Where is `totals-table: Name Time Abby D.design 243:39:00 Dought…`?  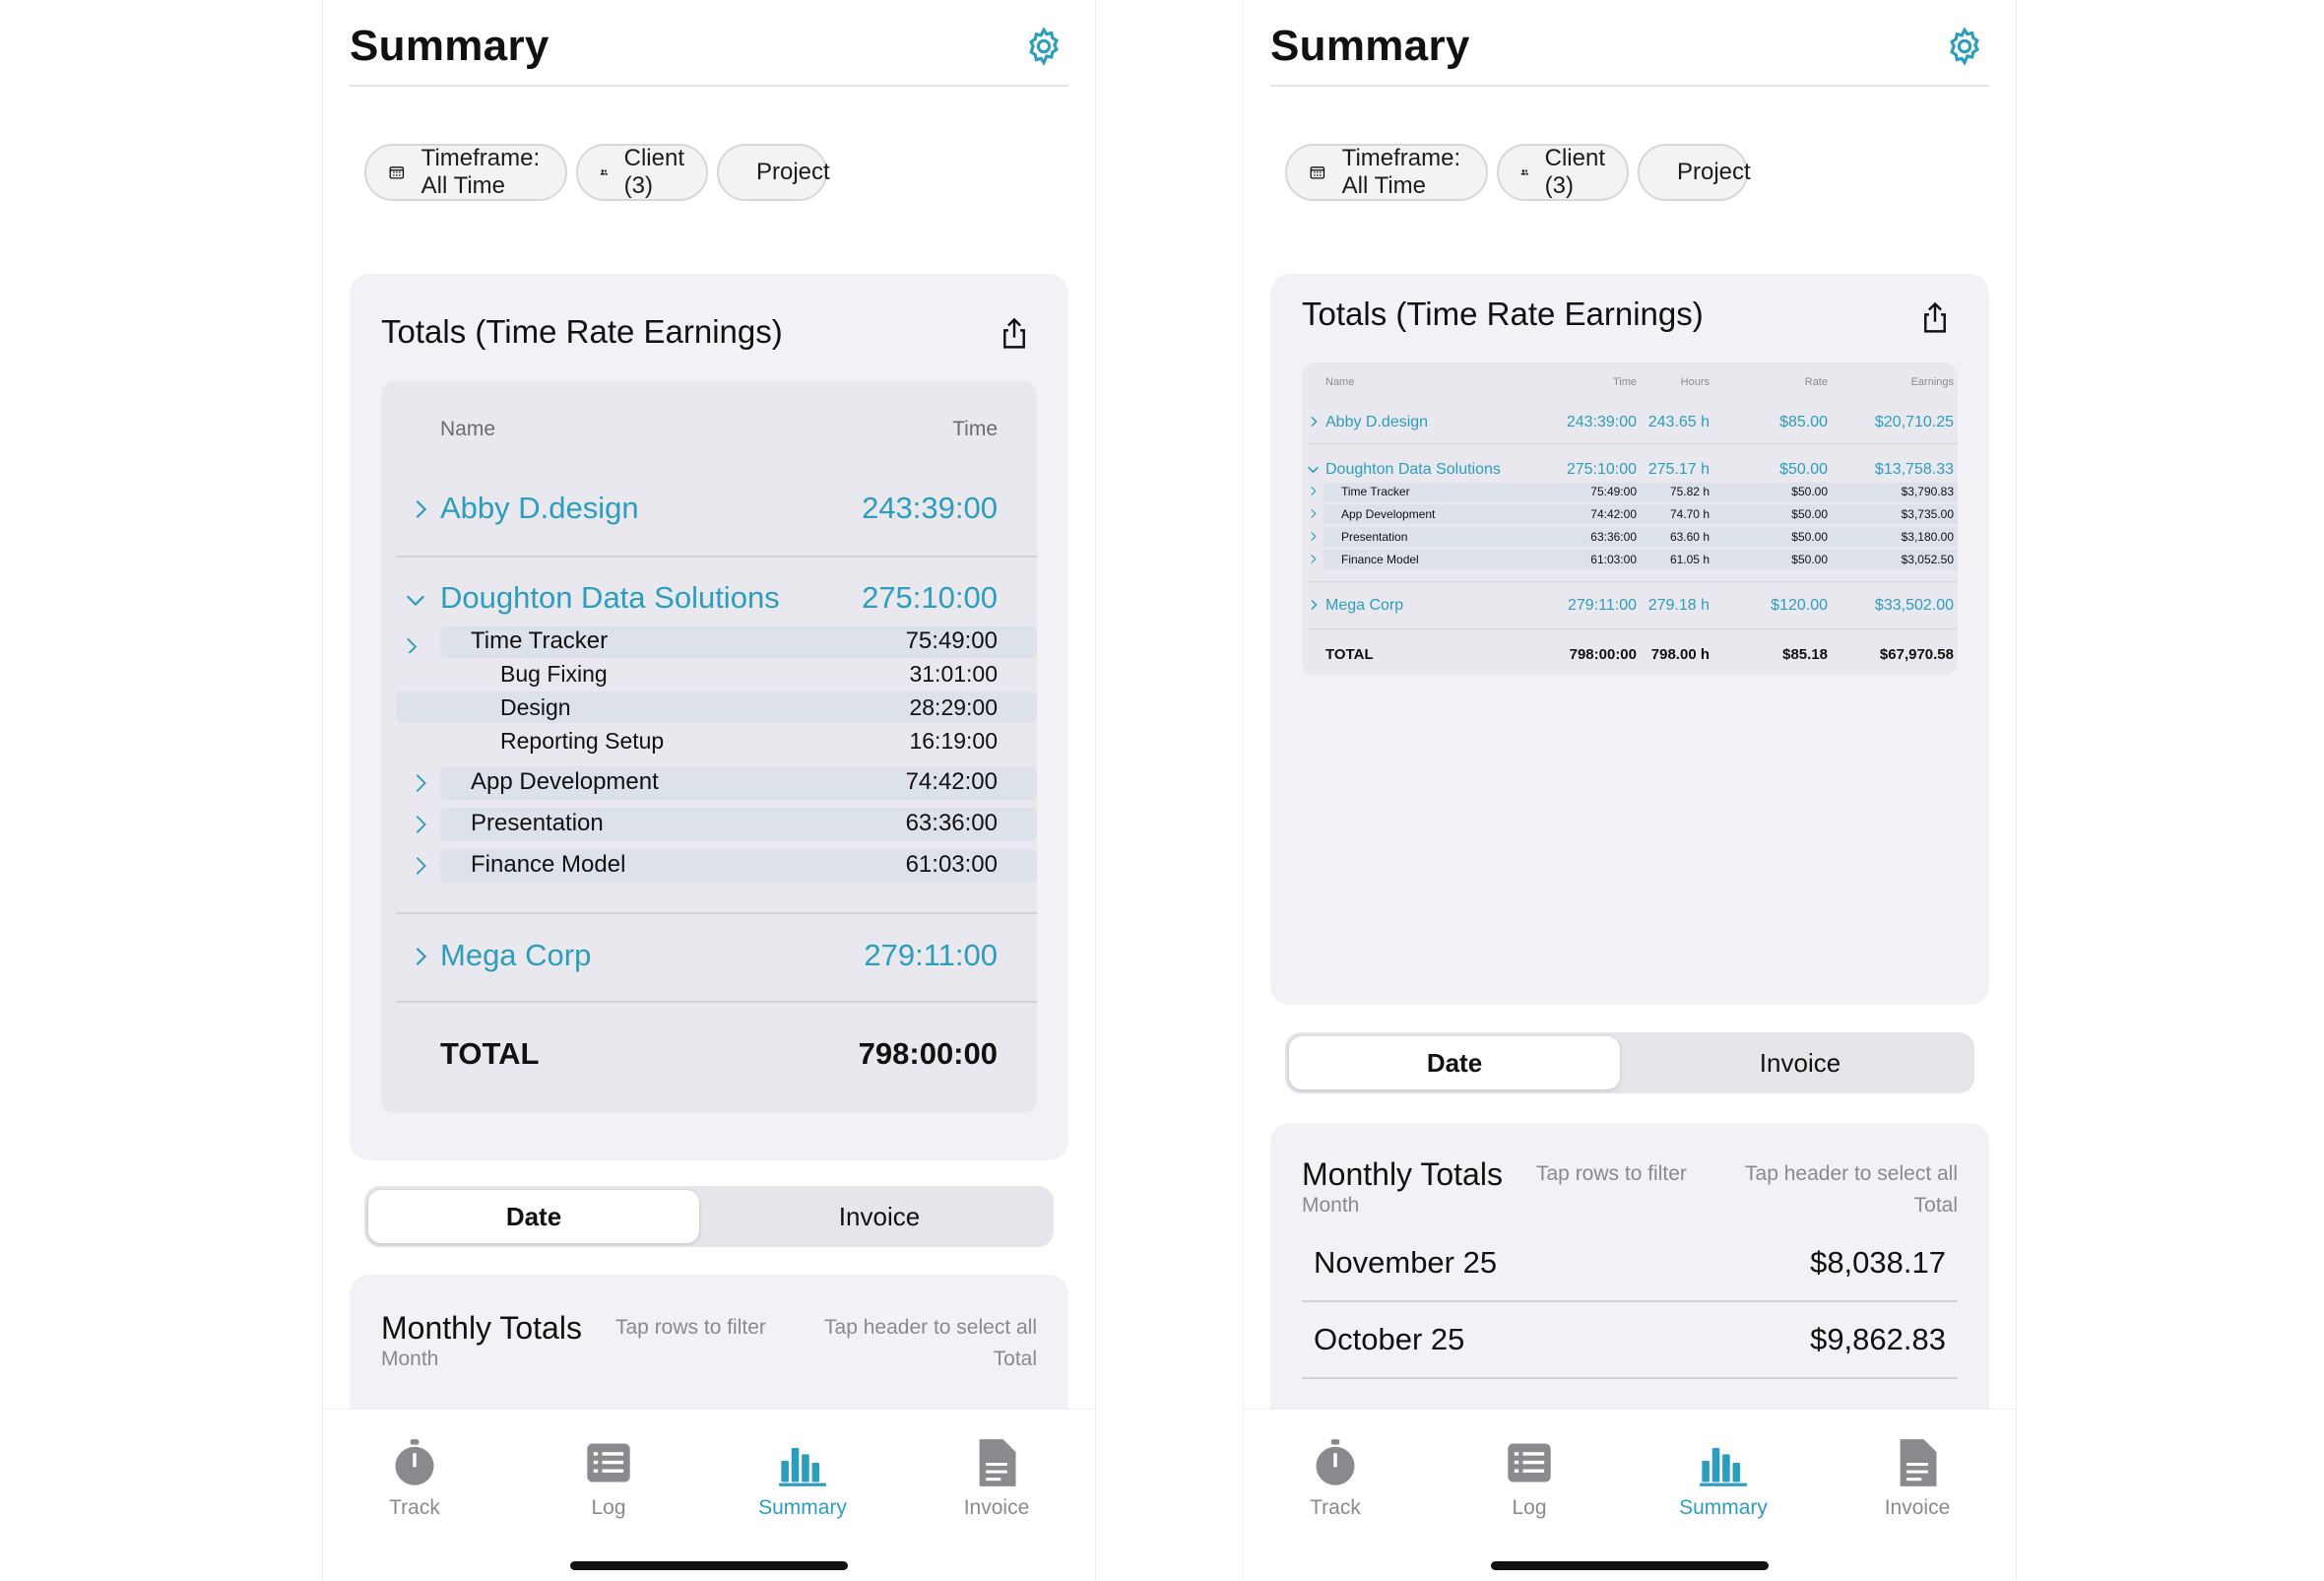 totals-table: Name Time Abby D.design 243:39:00 Dought… is located at coordinates (709, 746).